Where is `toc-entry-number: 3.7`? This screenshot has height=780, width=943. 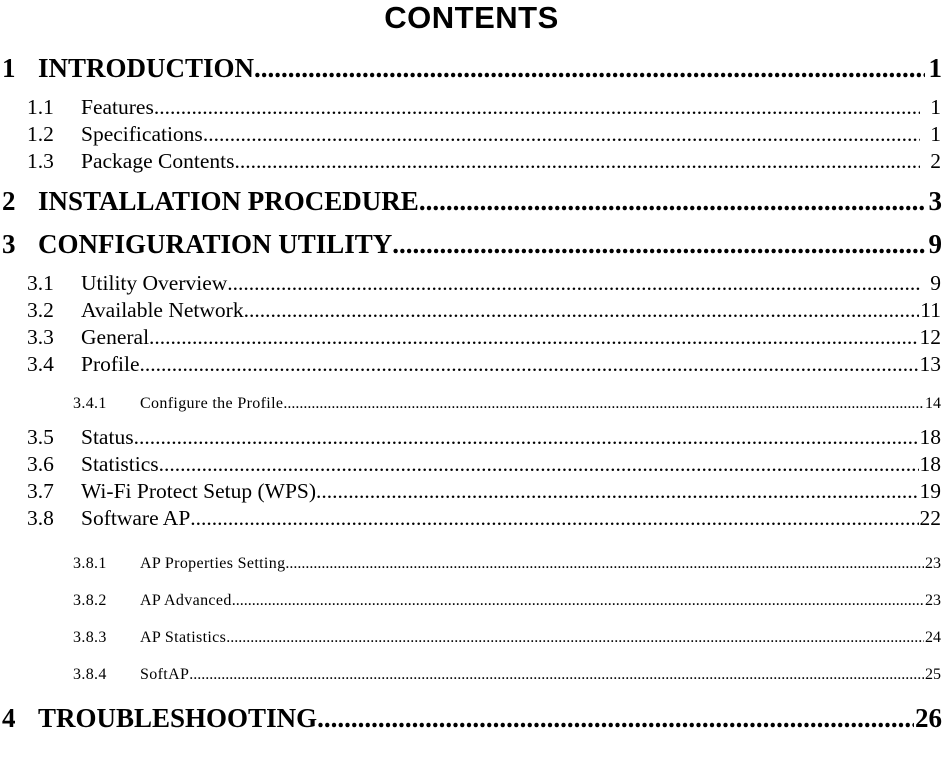 toc-entry-number: 3.7 is located at coordinates (40, 491).